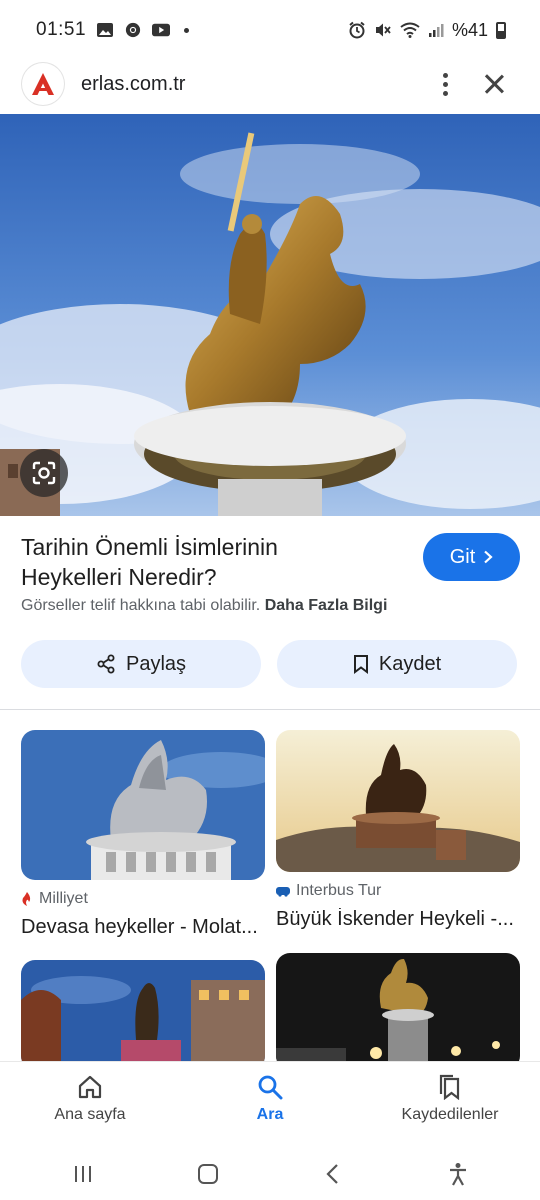 Image resolution: width=540 pixels, height=1200 pixels. What do you see at coordinates (63, 898) in the screenshot?
I see `related-source-name: Milliyet` at bounding box center [63, 898].